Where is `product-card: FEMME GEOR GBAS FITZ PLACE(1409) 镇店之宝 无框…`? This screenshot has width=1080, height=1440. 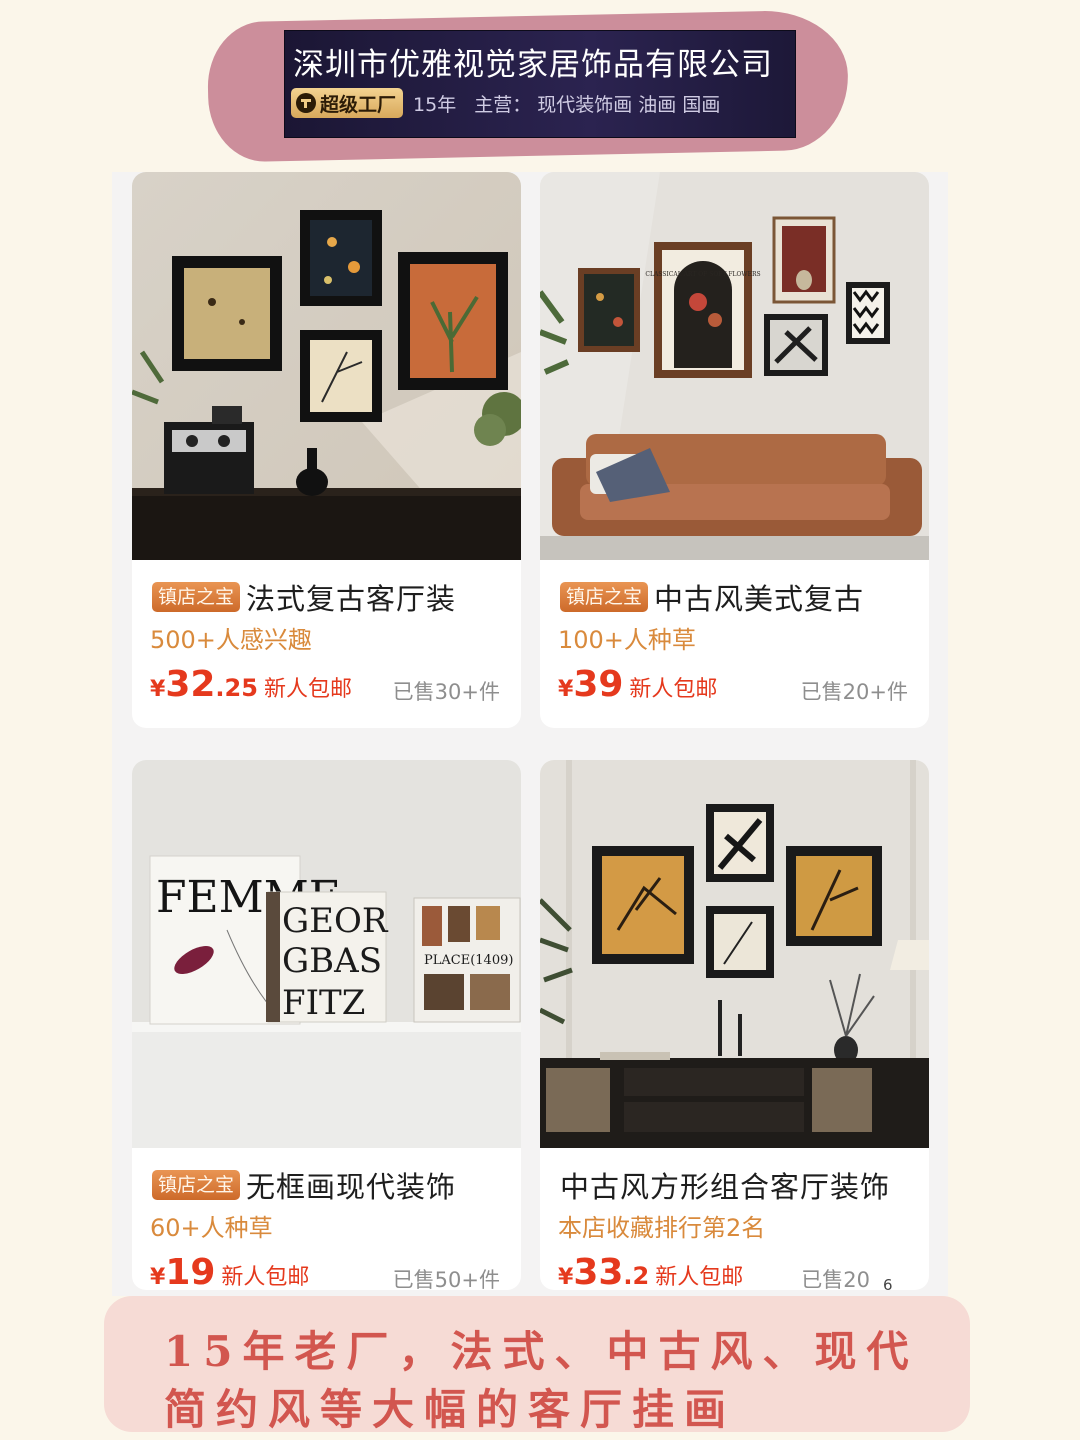
product-card: FEMME GEOR GBAS FITZ PLACE(1409) 镇店之宝 无框… is located at coordinates (326, 1025).